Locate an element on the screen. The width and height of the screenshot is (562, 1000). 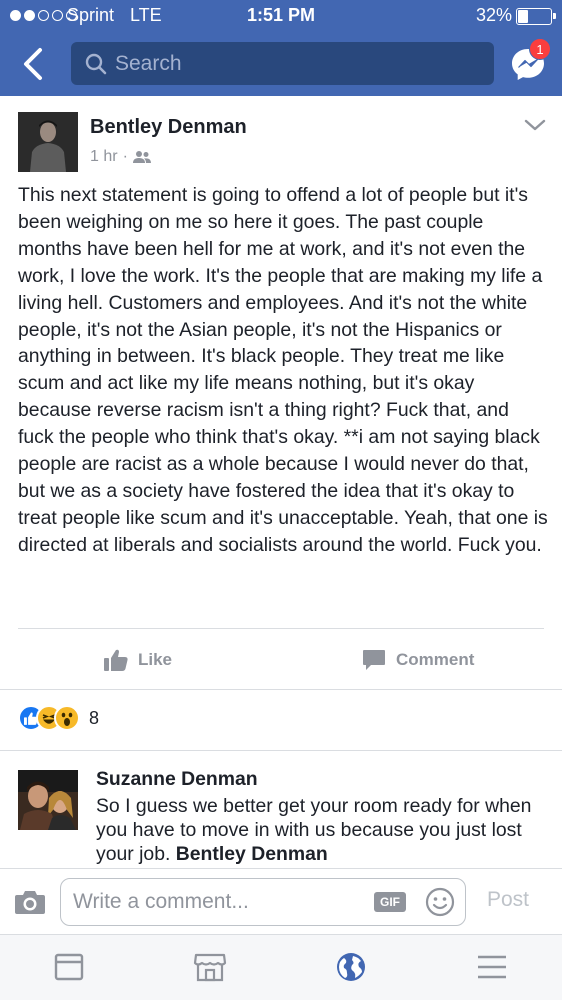
tab-notifications is located at coordinates (351, 967).